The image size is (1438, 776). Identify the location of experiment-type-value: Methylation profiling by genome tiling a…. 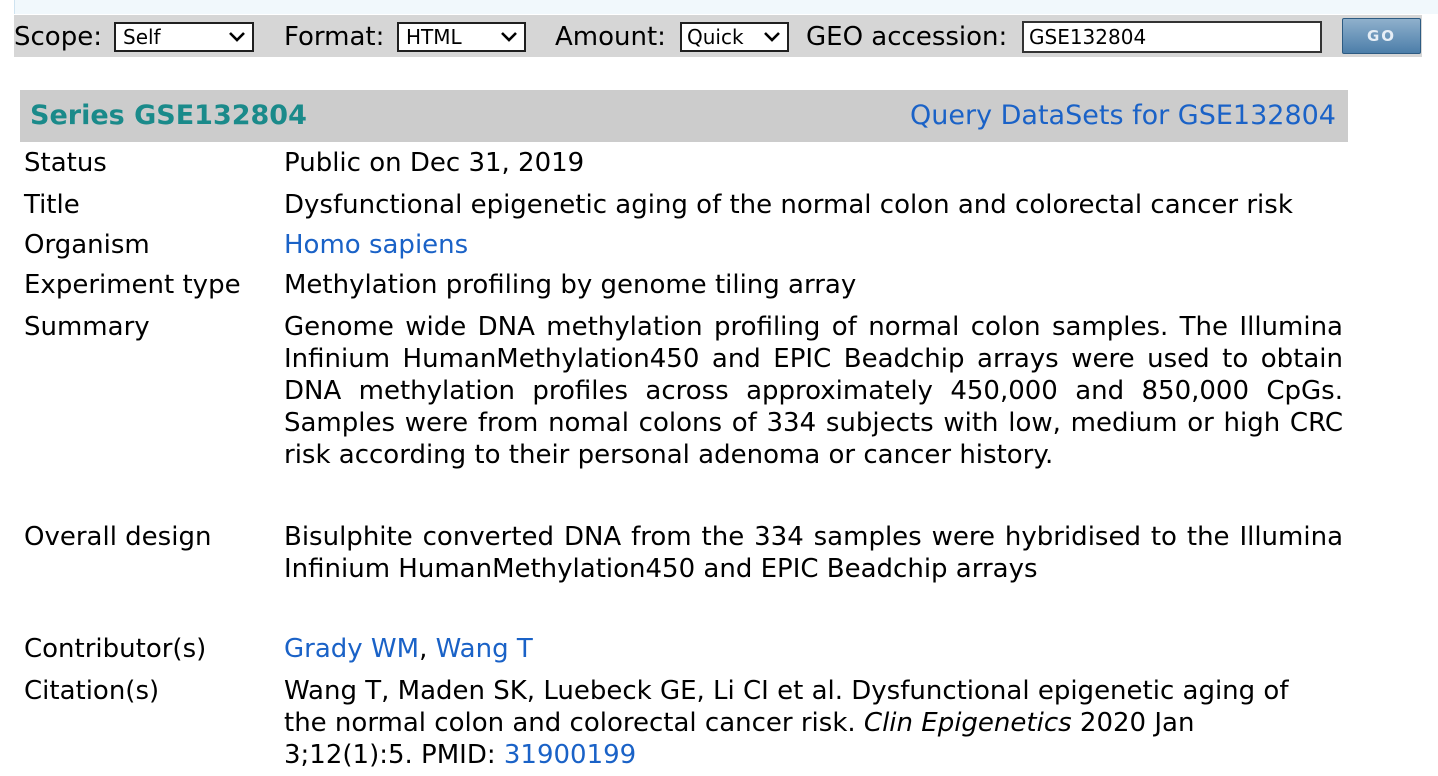
(570, 285).